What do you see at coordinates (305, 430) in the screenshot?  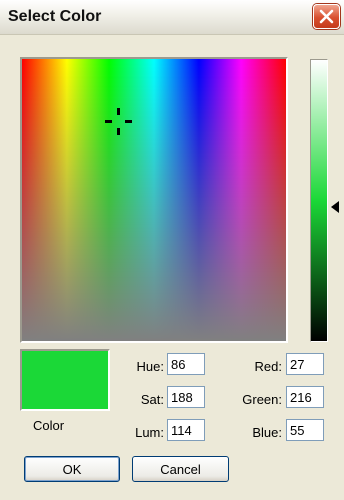 I see `blue-input` at bounding box center [305, 430].